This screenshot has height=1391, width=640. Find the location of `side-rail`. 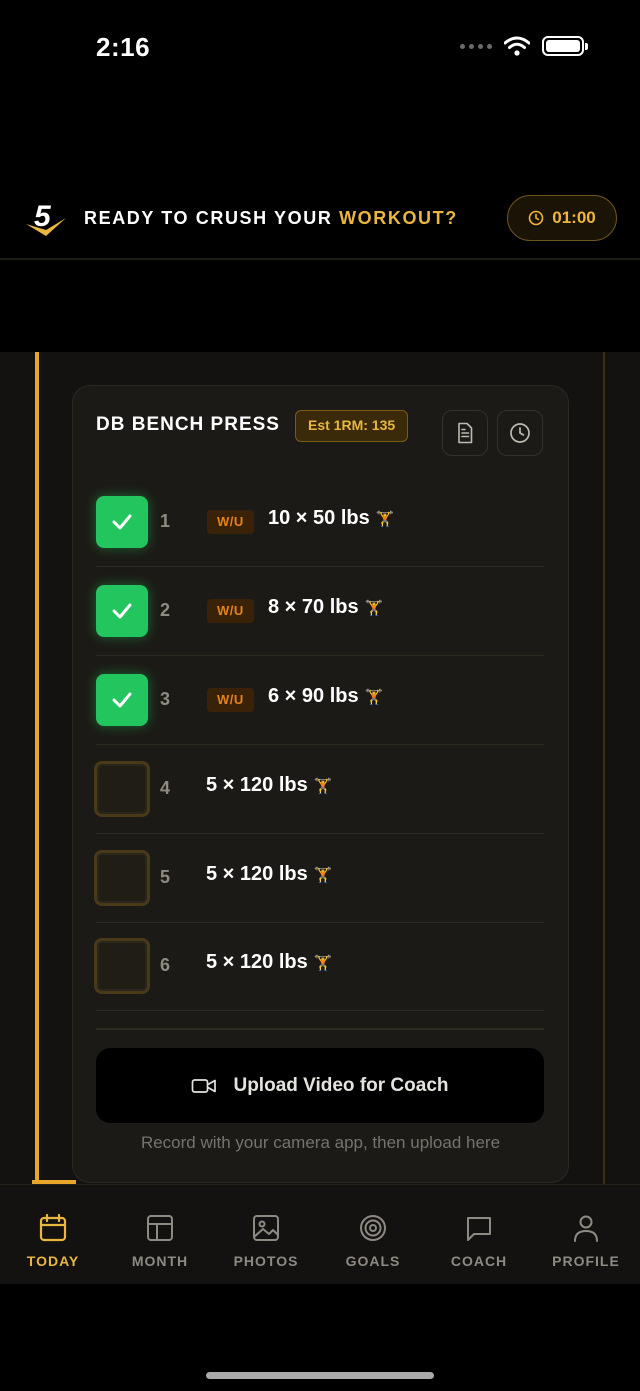

side-rail is located at coordinates (604, 768).